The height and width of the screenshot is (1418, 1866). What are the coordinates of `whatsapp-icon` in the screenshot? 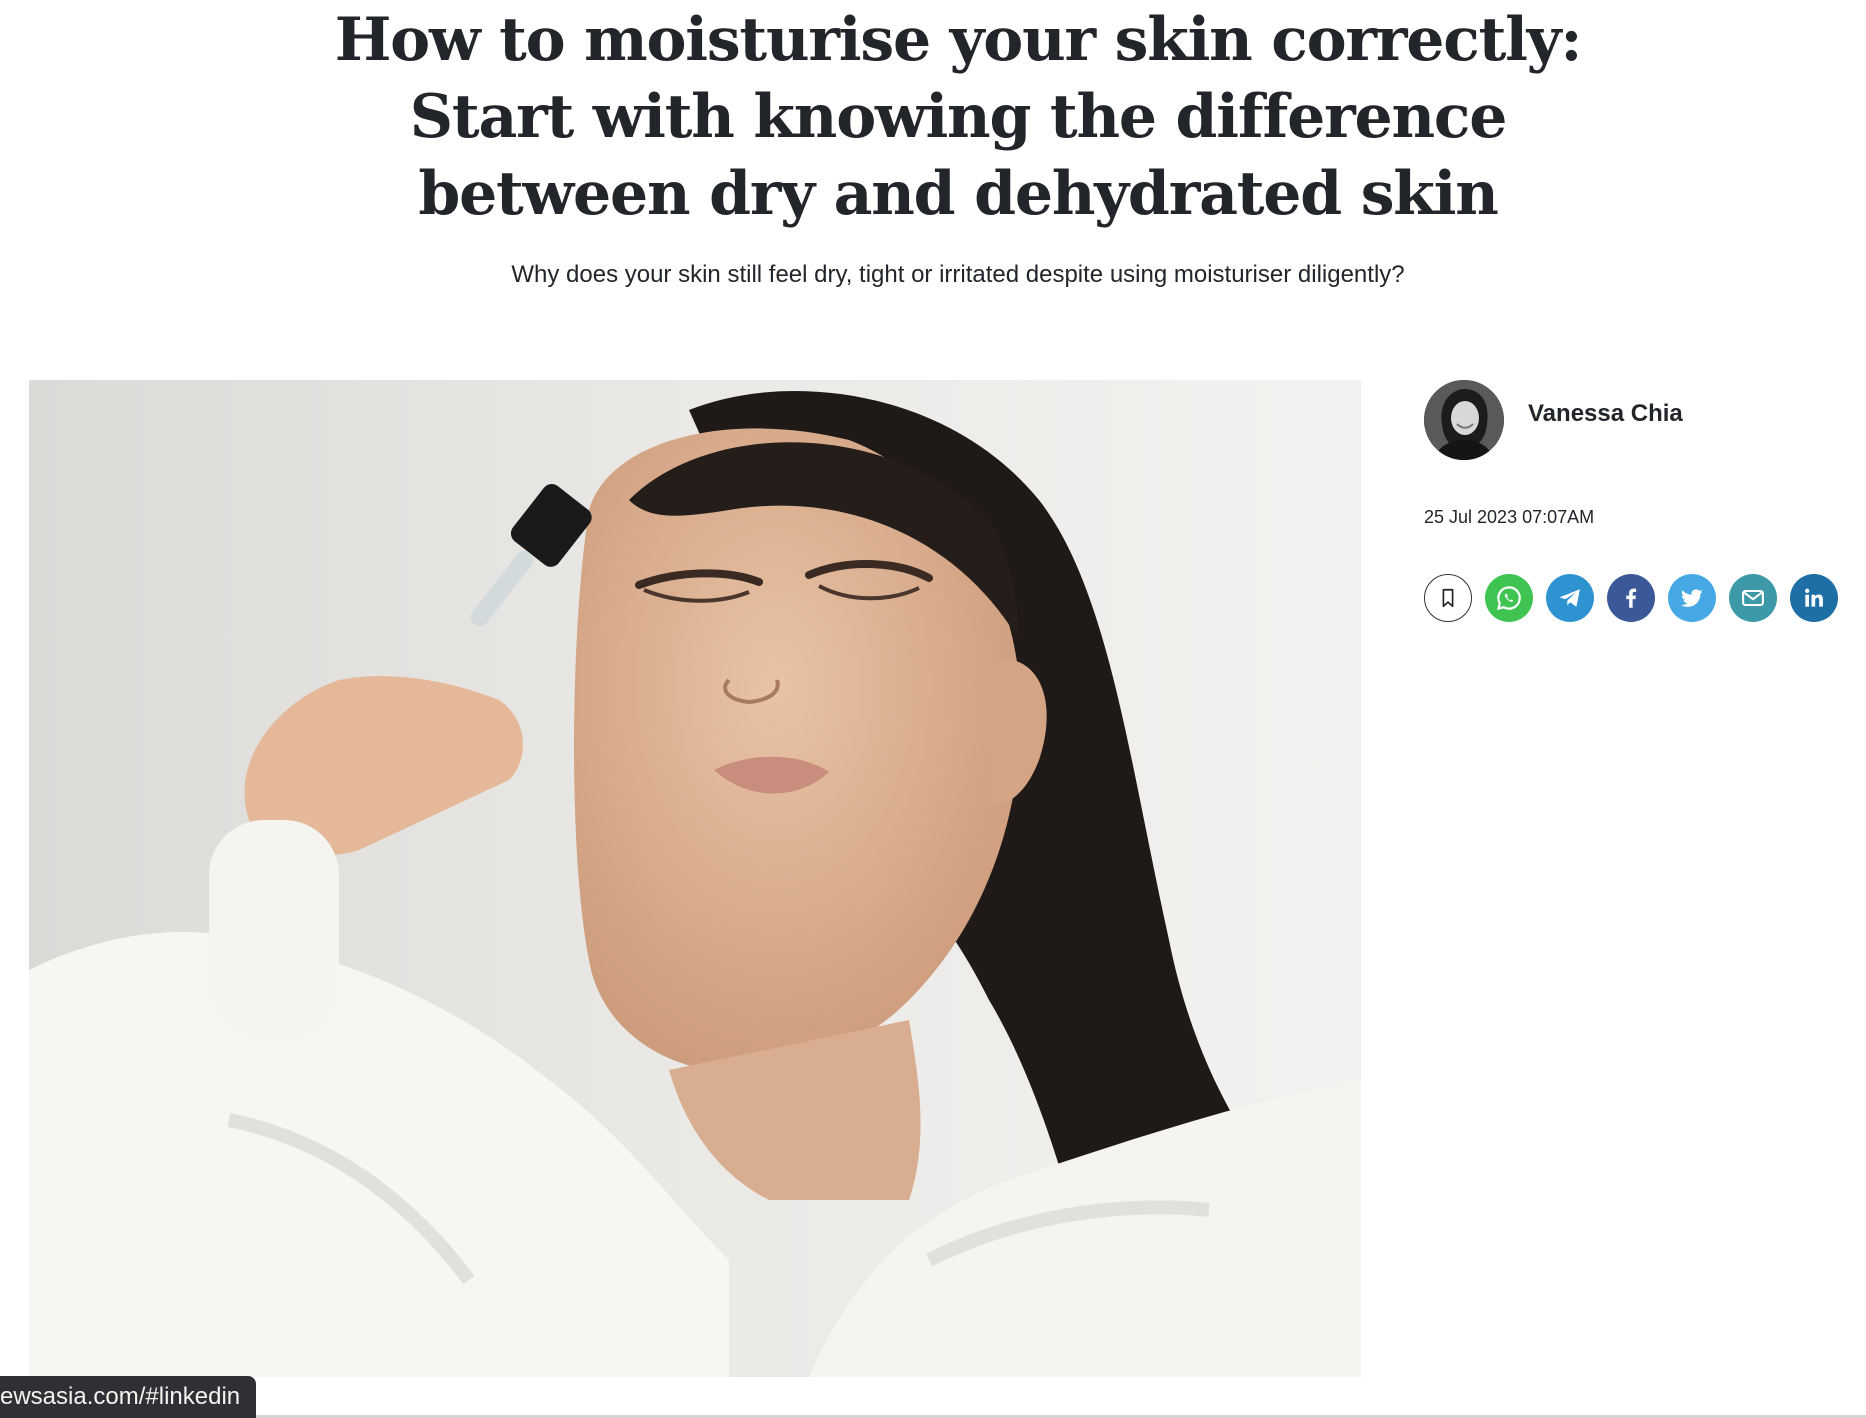 It's located at (1508, 598).